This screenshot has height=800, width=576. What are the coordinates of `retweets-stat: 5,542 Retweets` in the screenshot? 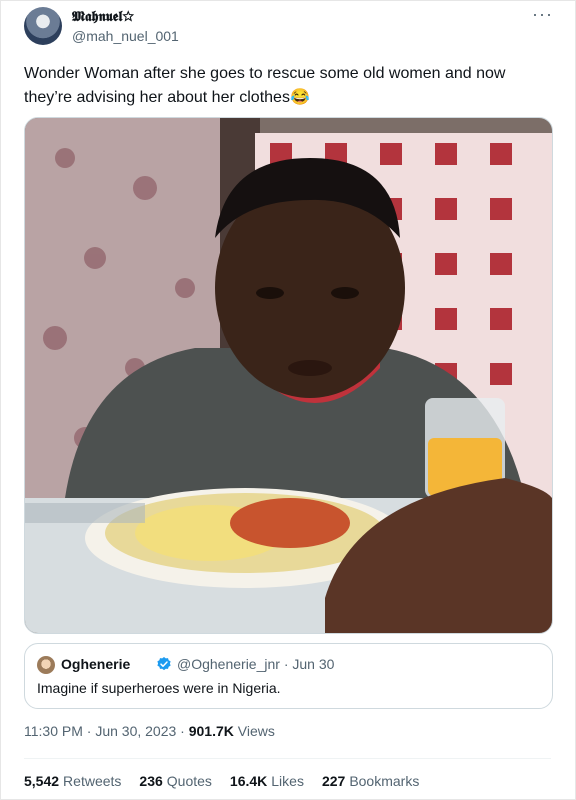 It's located at (72, 781).